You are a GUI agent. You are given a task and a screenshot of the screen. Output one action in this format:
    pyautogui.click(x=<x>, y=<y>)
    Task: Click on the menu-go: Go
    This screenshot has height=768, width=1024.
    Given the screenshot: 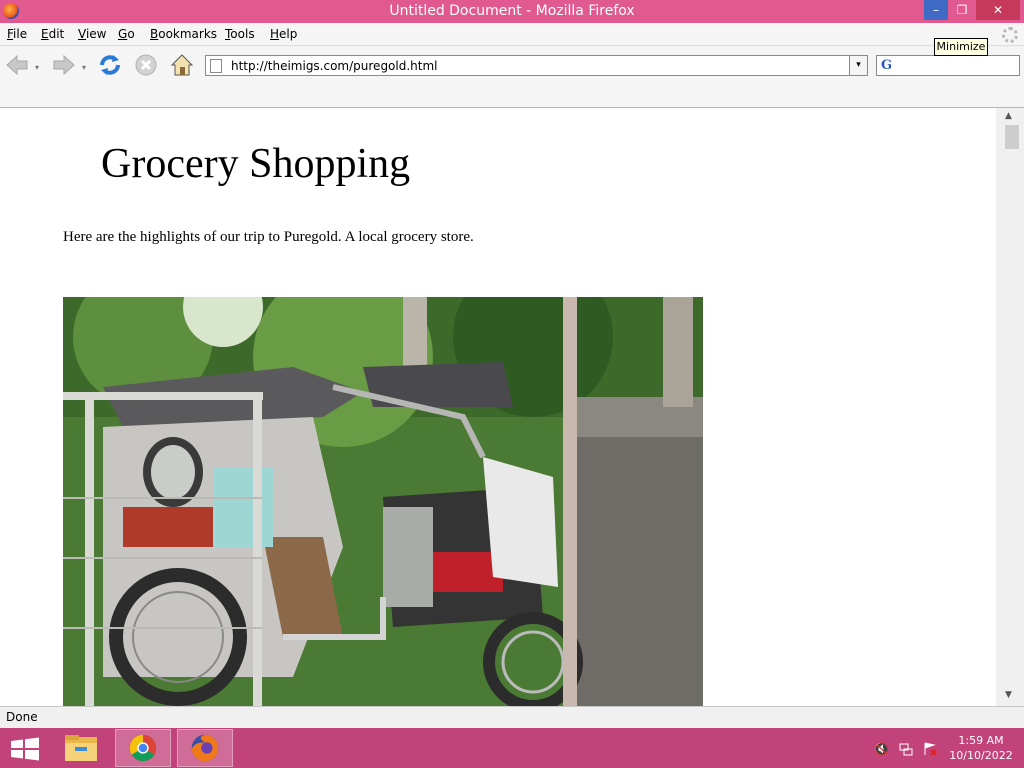 What is the action you would take?
    pyautogui.click(x=126, y=34)
    